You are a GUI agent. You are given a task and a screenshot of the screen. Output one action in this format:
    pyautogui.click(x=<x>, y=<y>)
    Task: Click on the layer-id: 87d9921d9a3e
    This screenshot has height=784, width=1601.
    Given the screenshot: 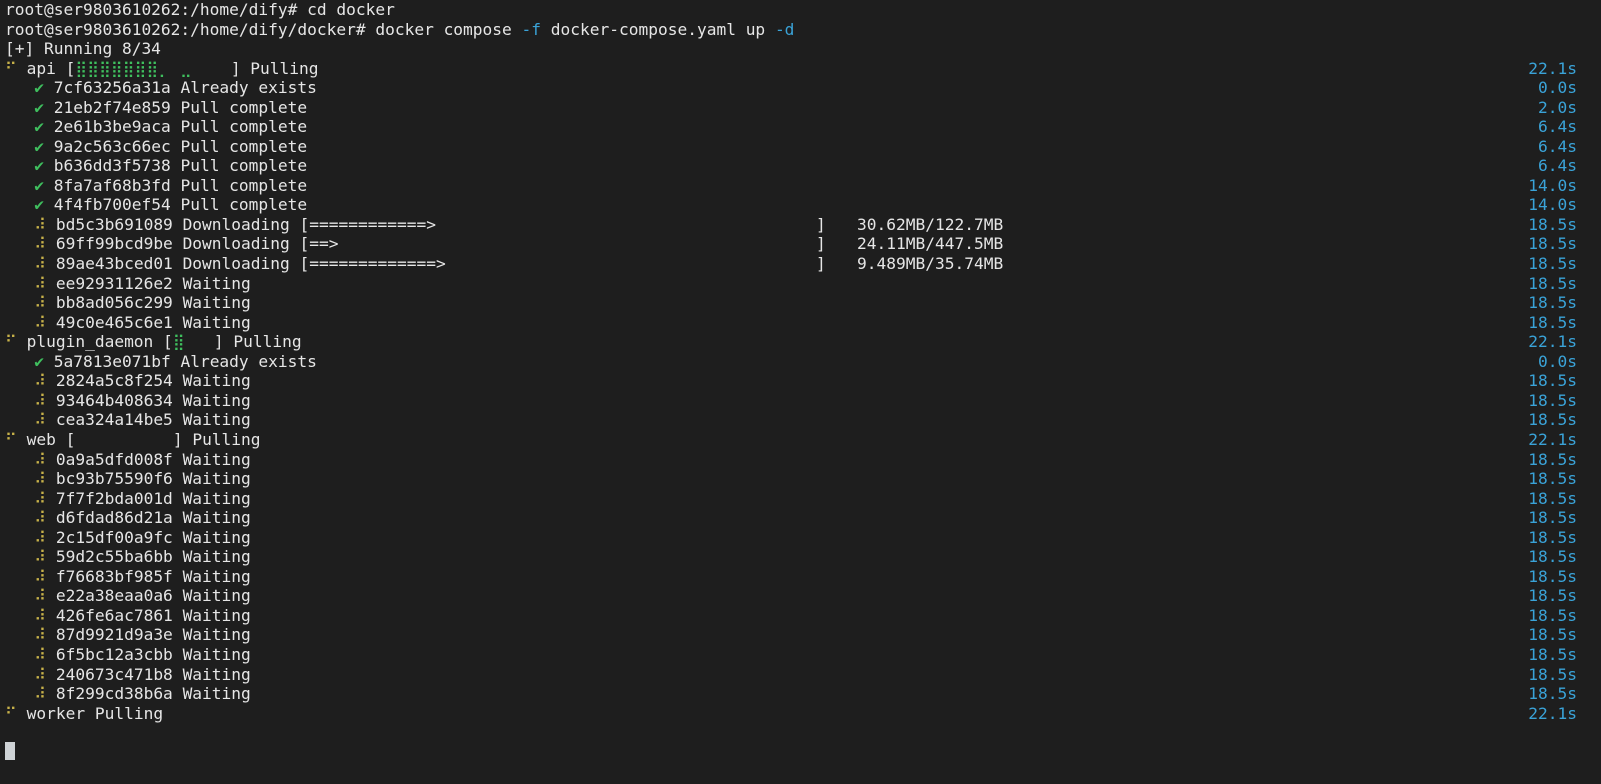 What is the action you would take?
    pyautogui.click(x=114, y=635)
    